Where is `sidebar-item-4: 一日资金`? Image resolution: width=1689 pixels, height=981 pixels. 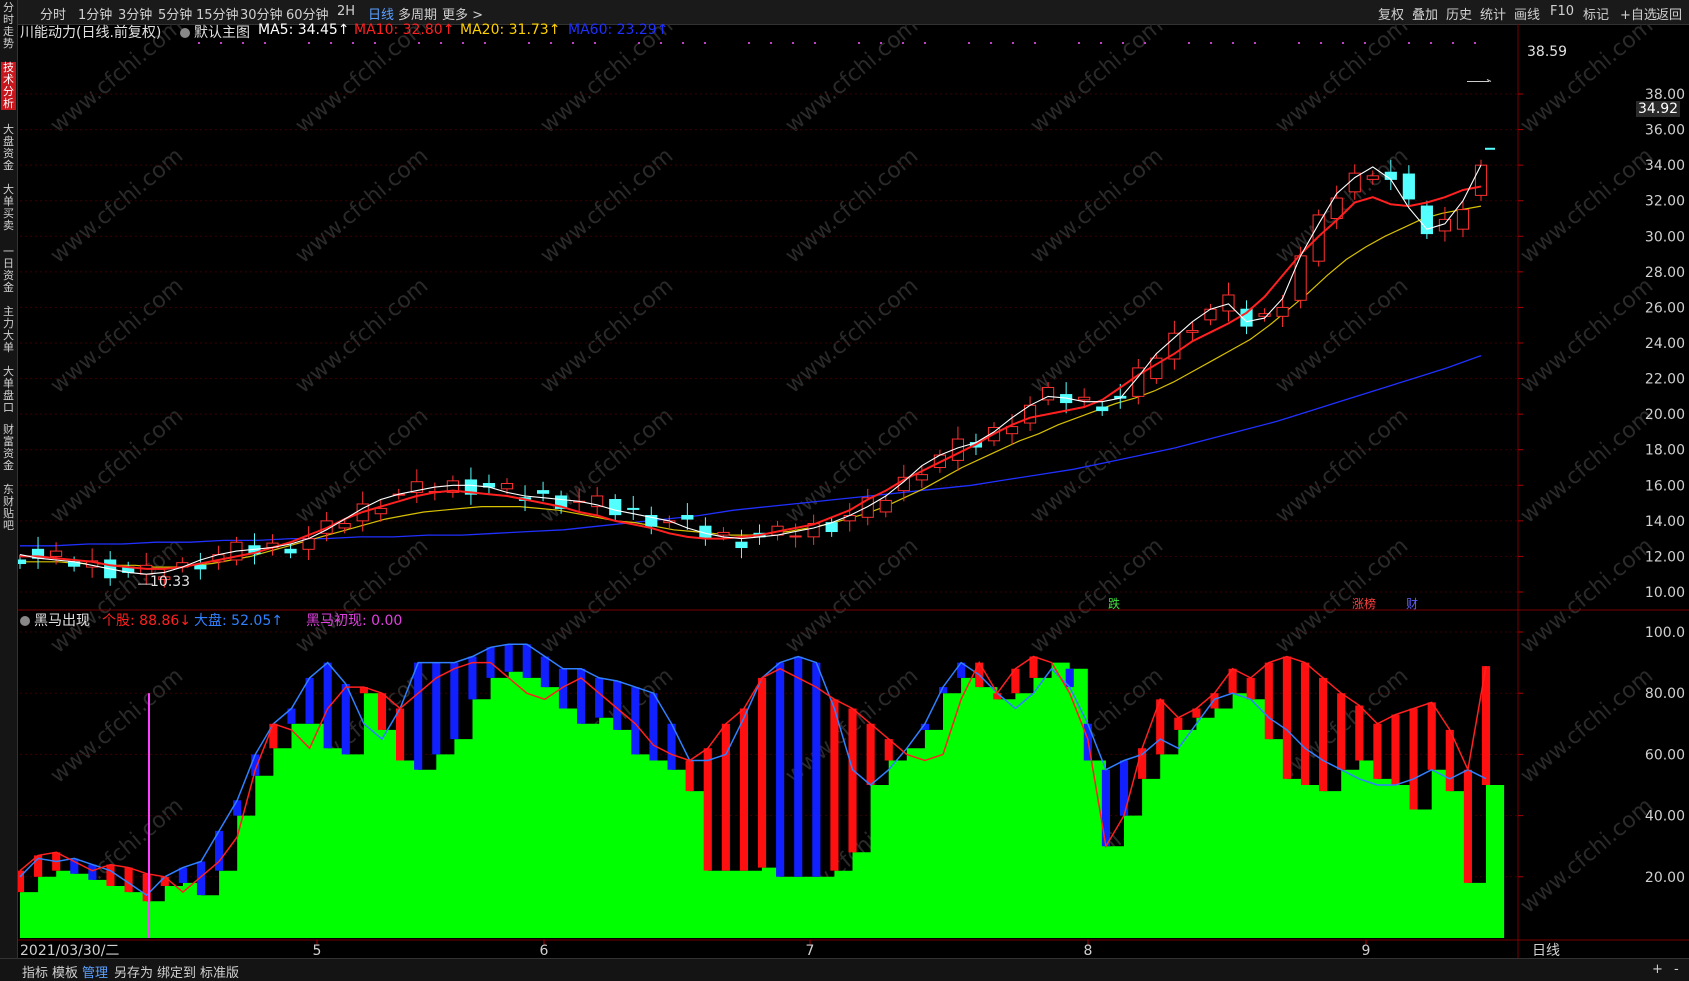
sidebar-item-4: 一日资金 is located at coordinates (8, 270).